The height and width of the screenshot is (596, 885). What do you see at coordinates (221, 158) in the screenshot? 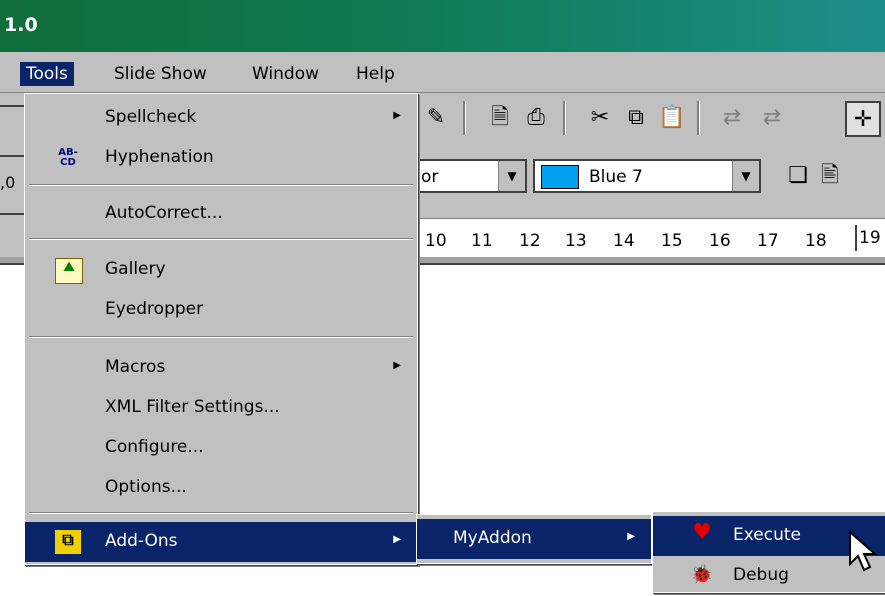
I see `menu-item-hyphenation: AB- CD Hyphenation` at bounding box center [221, 158].